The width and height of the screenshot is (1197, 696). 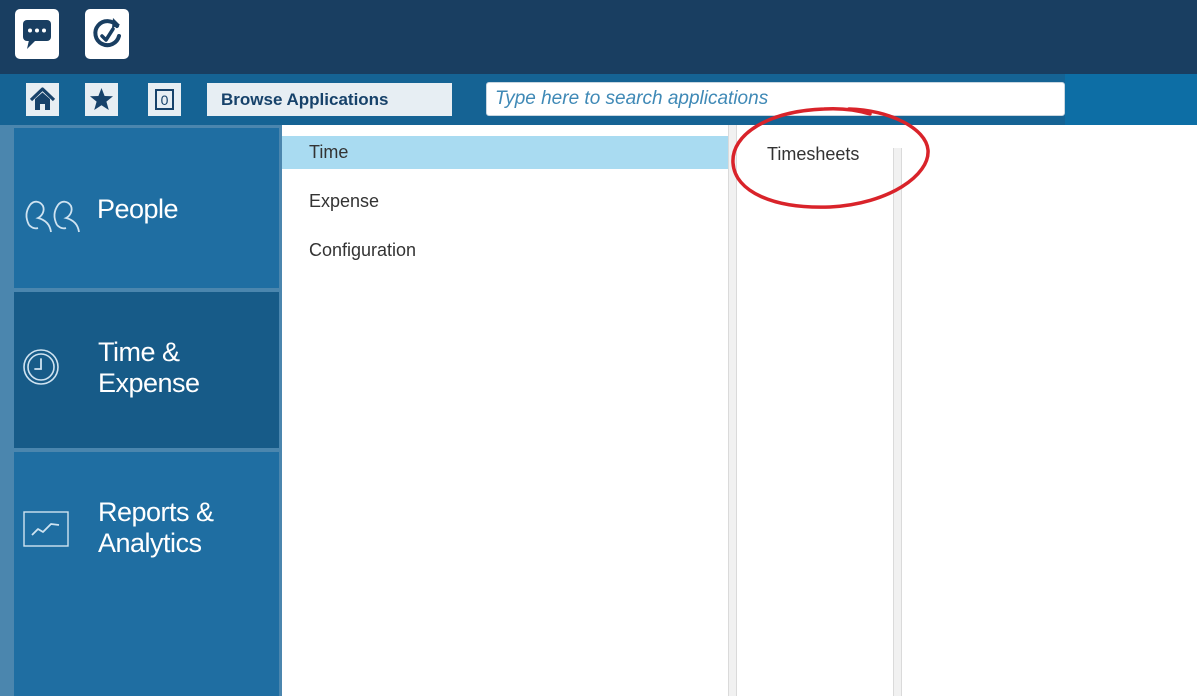 I want to click on submenu-item-expense: Expense, so click(x=505, y=201).